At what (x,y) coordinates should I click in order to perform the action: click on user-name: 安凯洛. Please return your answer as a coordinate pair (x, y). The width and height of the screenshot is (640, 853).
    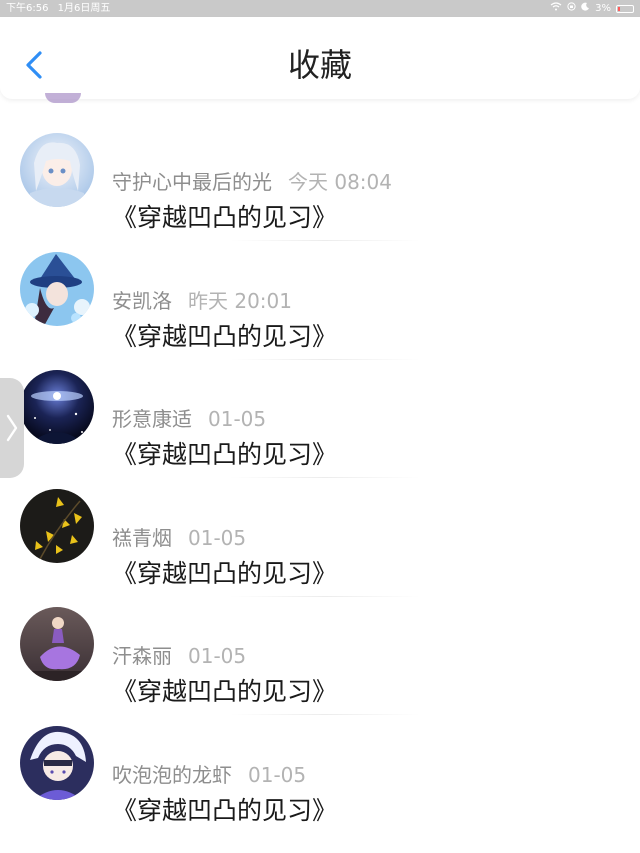
    Looking at the image, I should click on (142, 301).